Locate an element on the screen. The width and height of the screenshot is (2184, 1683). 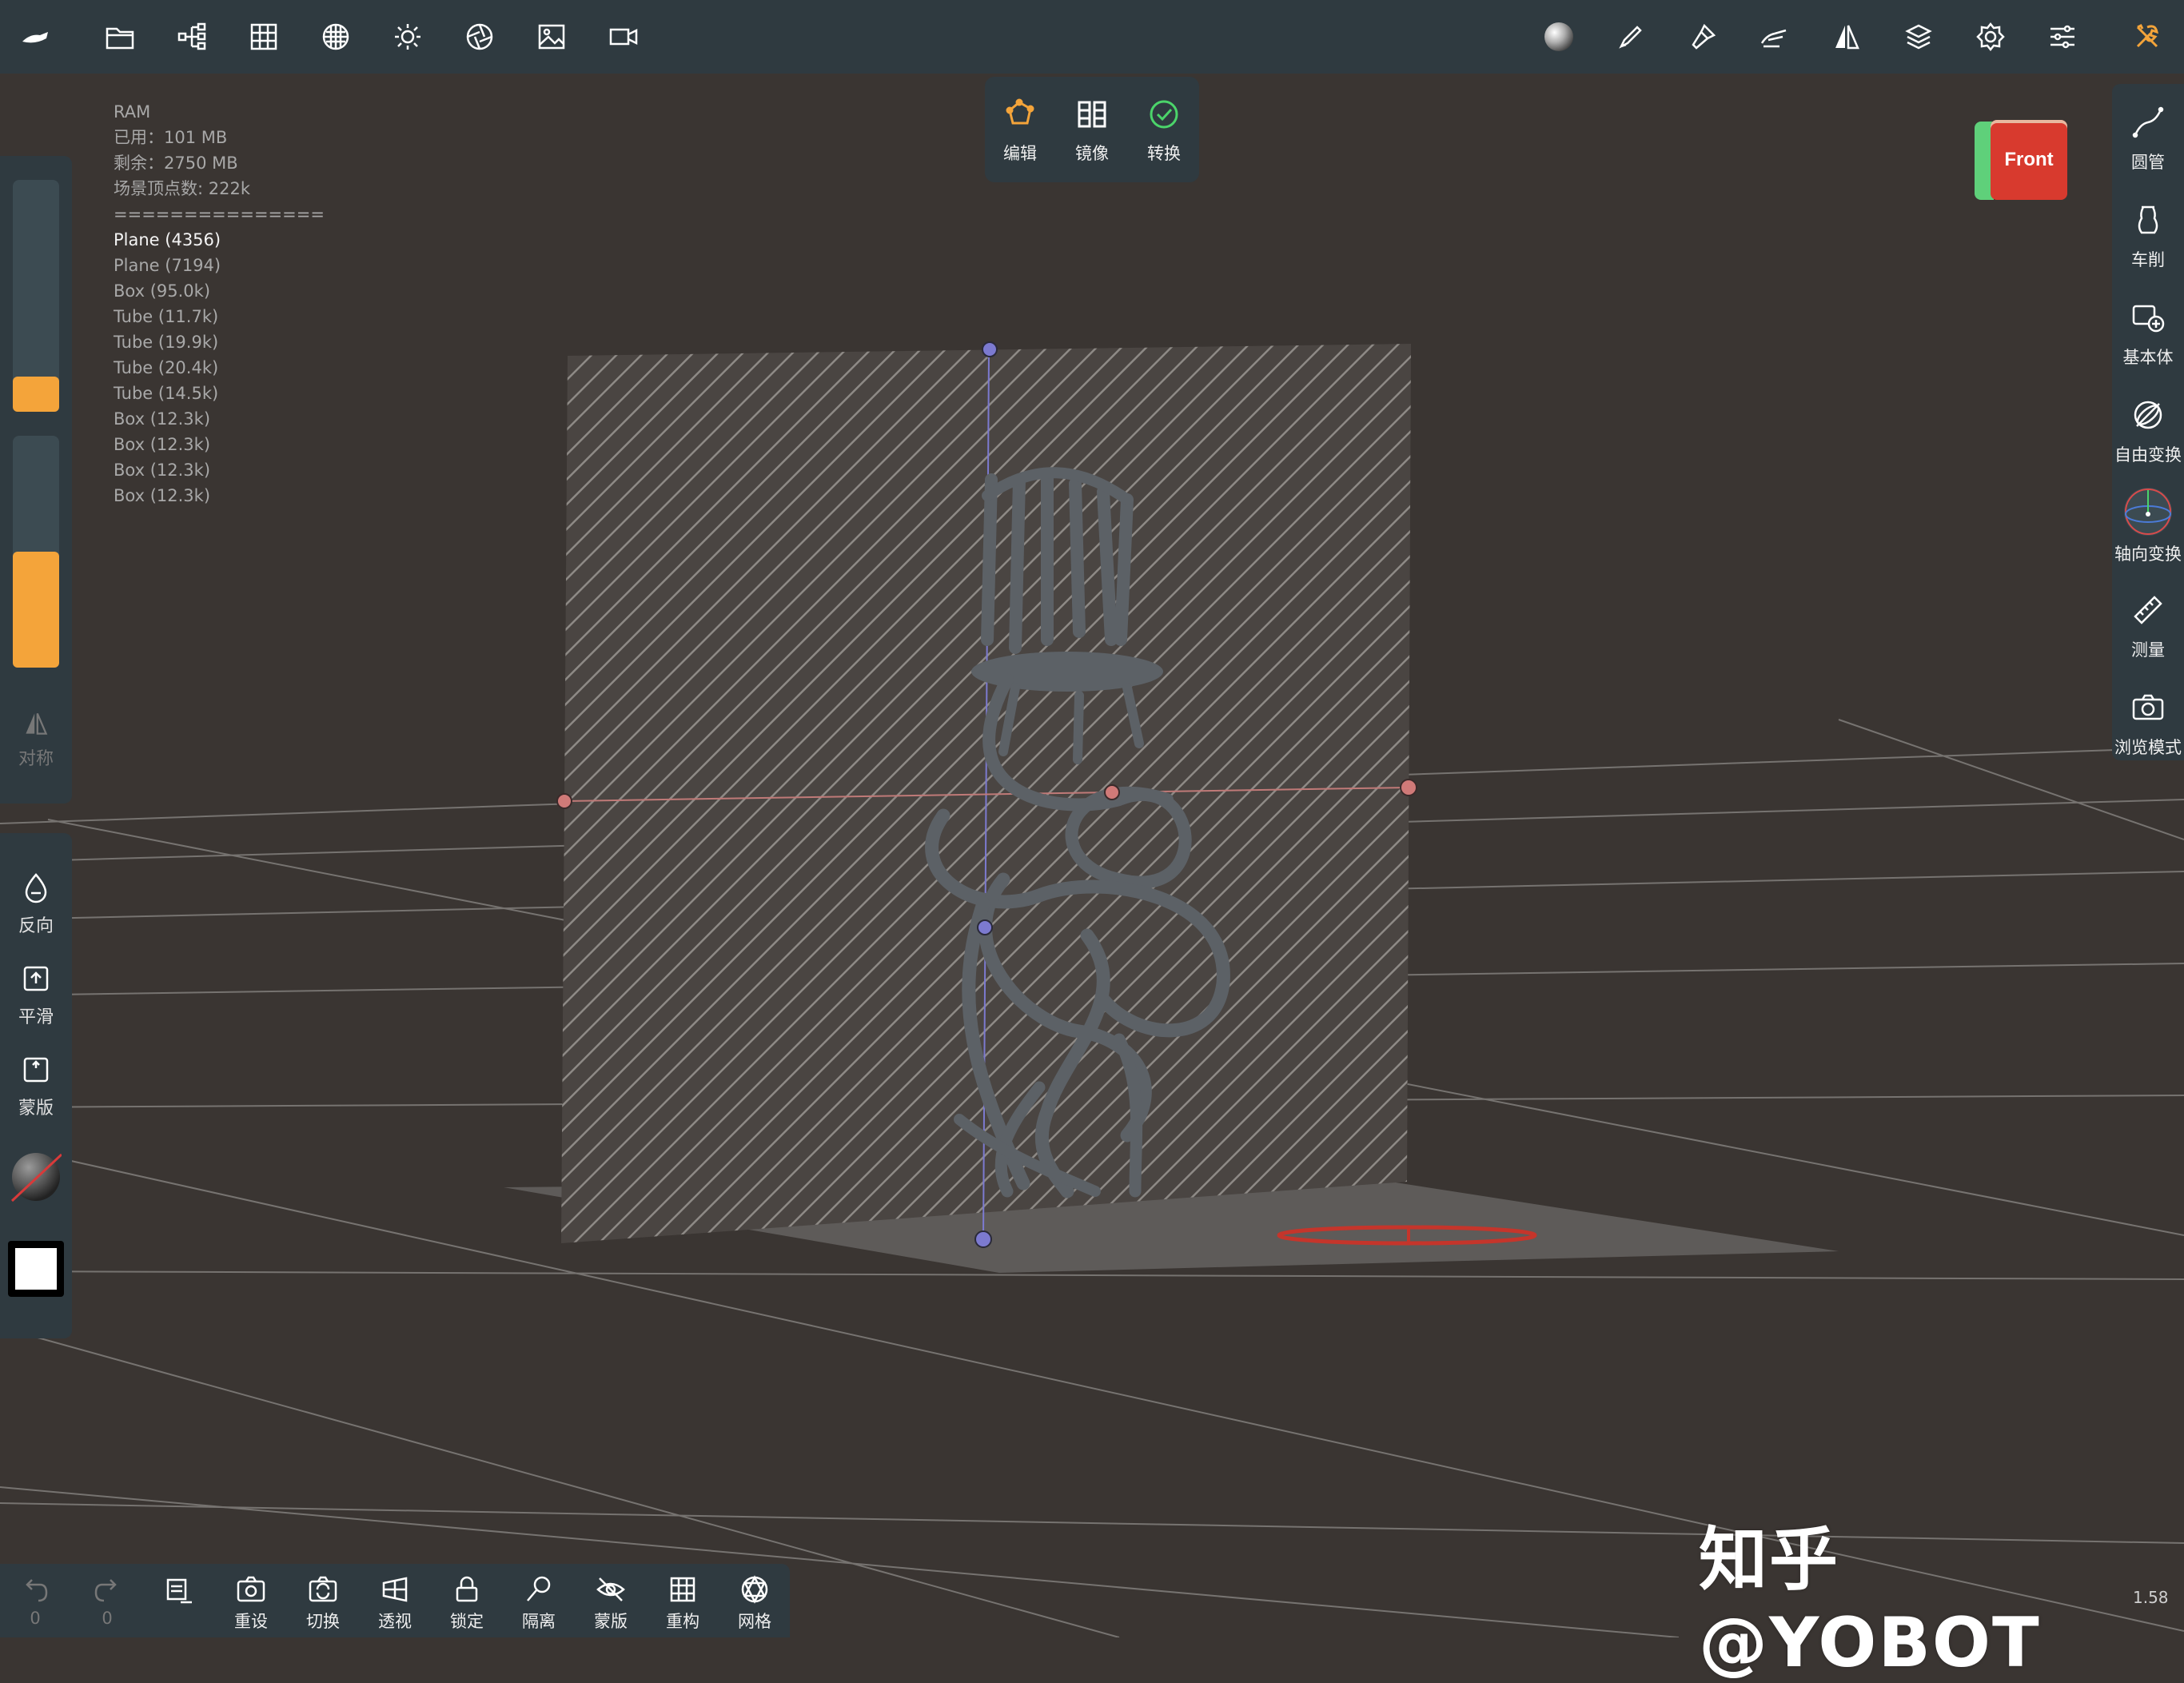
reset-button: 重设 is located at coordinates (251, 1603).